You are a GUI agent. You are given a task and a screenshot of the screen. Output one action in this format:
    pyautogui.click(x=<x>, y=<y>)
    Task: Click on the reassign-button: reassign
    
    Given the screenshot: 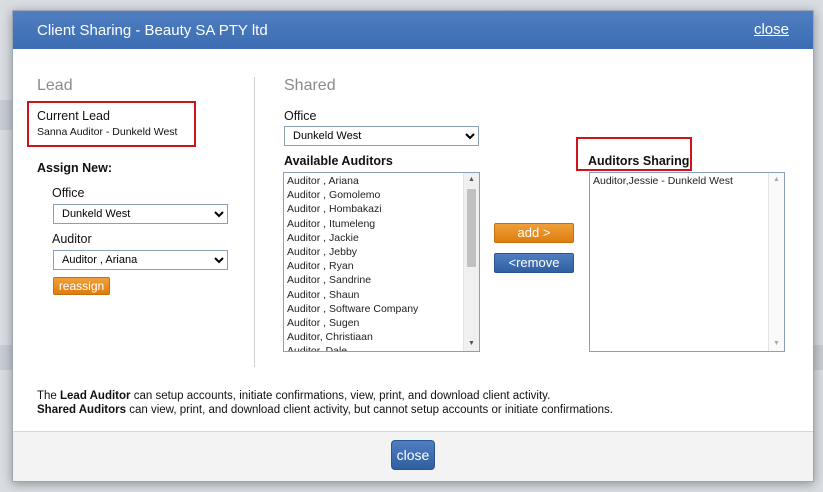 What is the action you would take?
    pyautogui.click(x=81, y=286)
    